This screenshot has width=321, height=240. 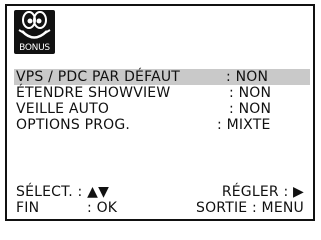 What do you see at coordinates (162, 125) in the screenshot?
I see `menu-item-options-prog: OPTIONS PROG. : MIXTE` at bounding box center [162, 125].